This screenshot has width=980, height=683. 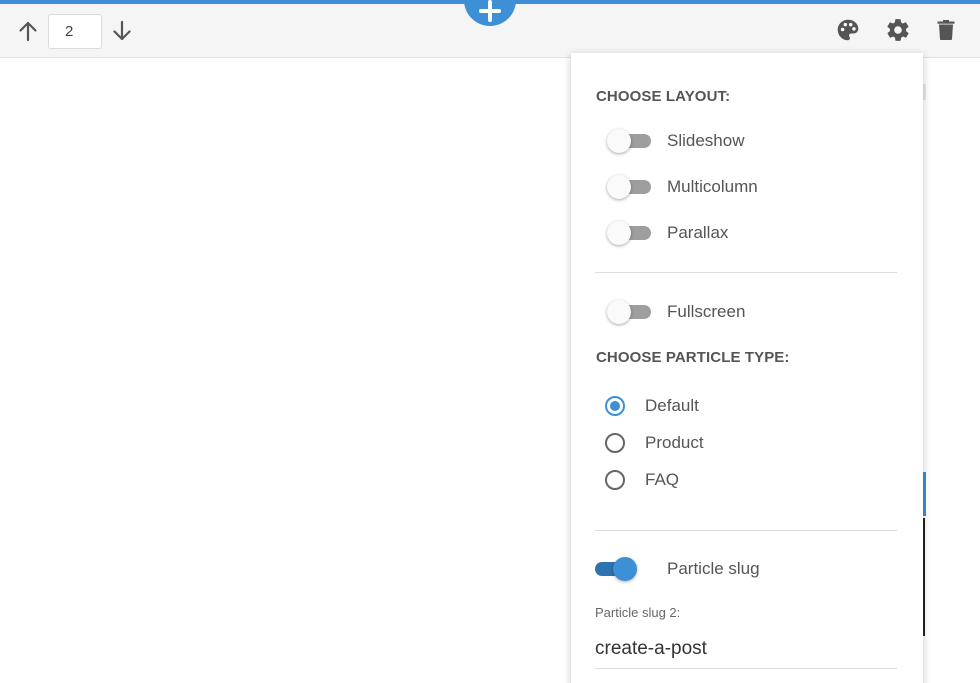 I want to click on toggle-label-slideshow: Slideshow, so click(x=706, y=140).